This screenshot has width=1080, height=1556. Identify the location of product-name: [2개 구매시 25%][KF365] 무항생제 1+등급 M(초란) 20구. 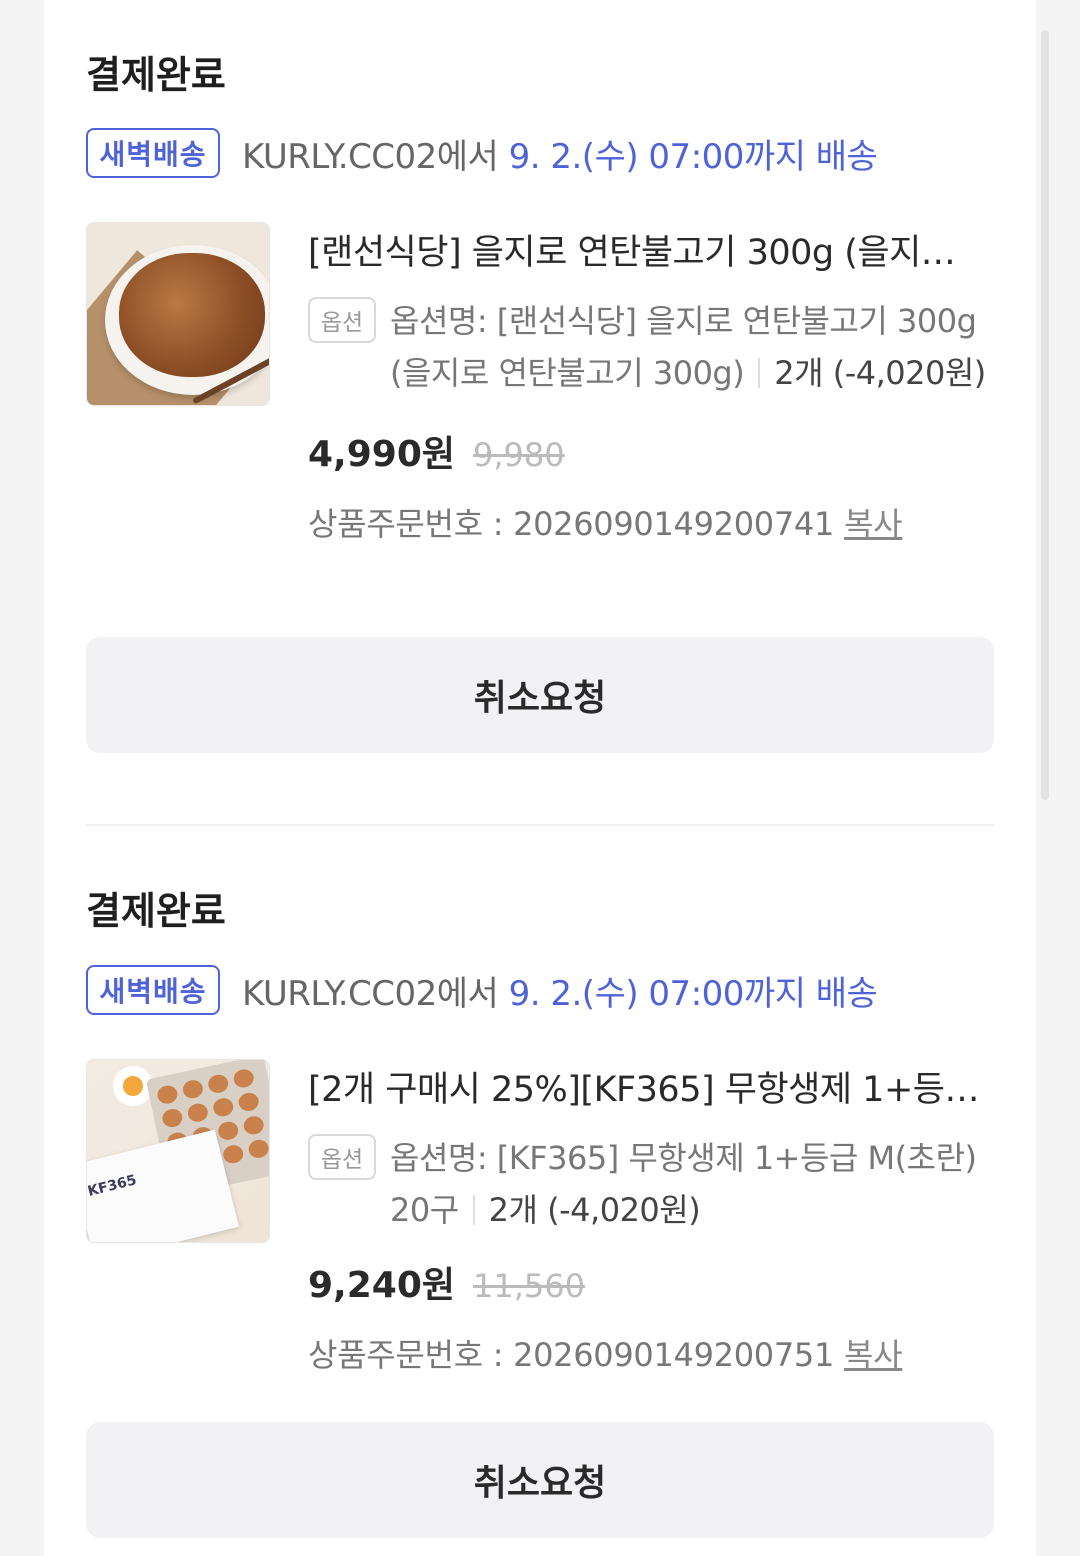
(644, 1086).